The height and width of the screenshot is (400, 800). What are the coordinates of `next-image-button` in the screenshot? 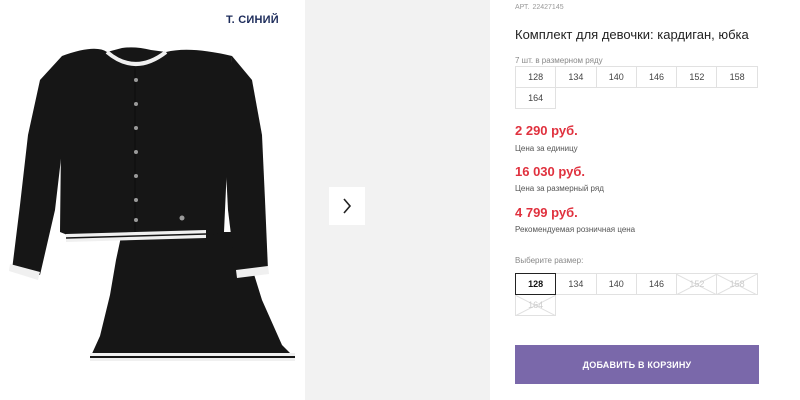 It's located at (347, 206).